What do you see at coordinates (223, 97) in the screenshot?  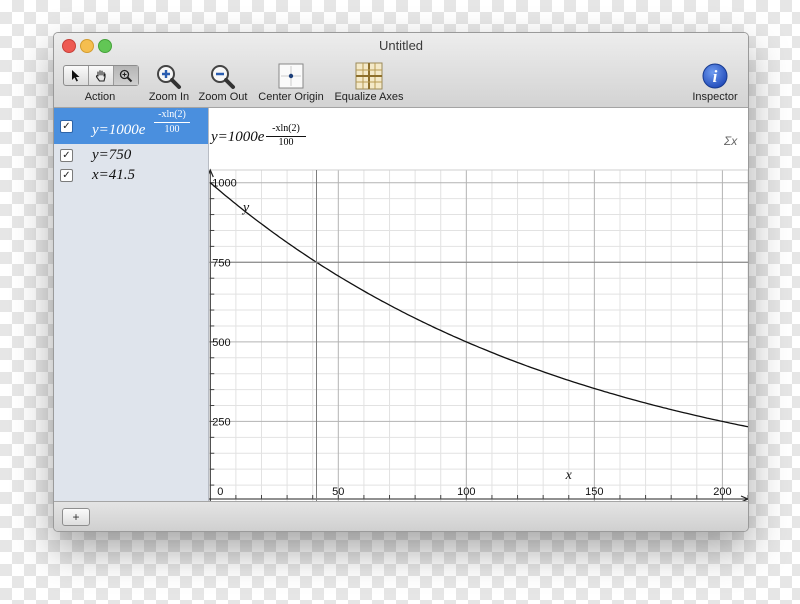 I see `zoom-out-label: Zoom Out` at bounding box center [223, 97].